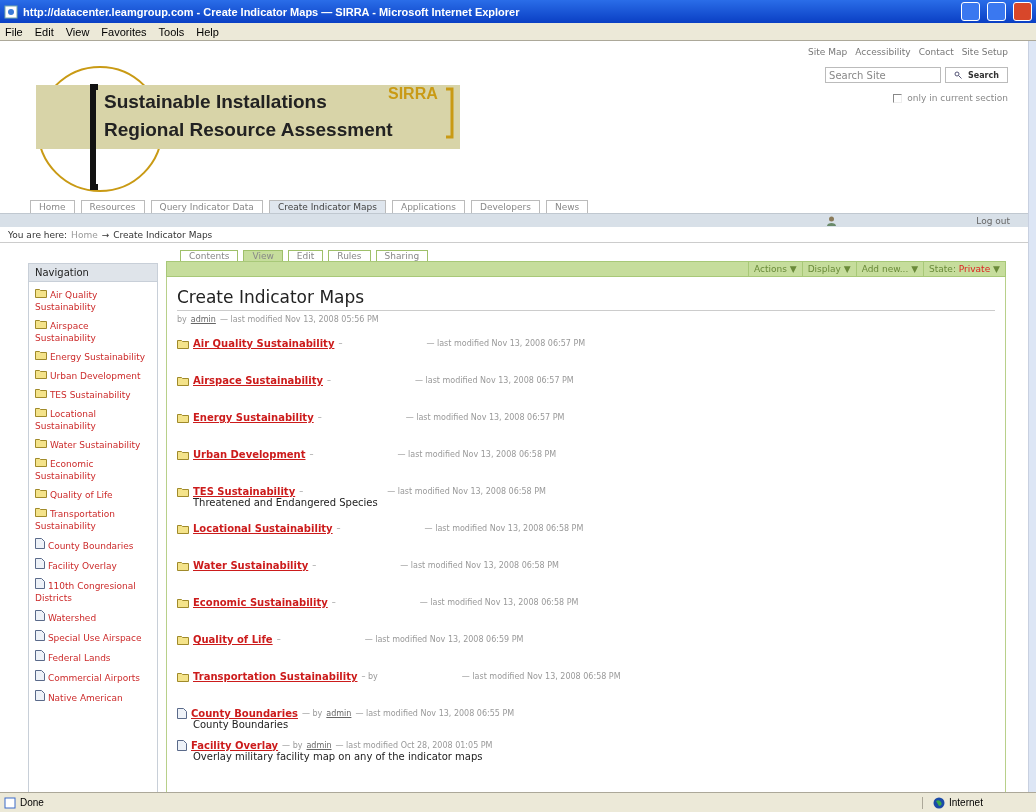  Describe the element at coordinates (207, 31) in the screenshot. I see `menu-item: Help` at that location.